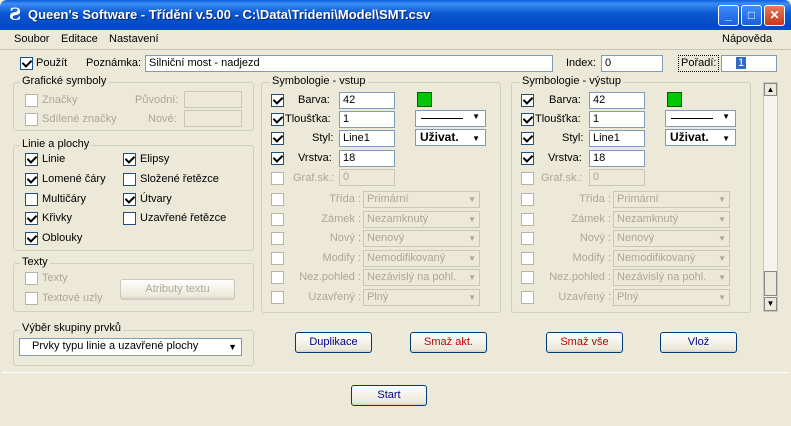 This screenshot has height=426, width=791. Describe the element at coordinates (56, 144) in the screenshot. I see `linie-title: Linie a plochy` at that location.